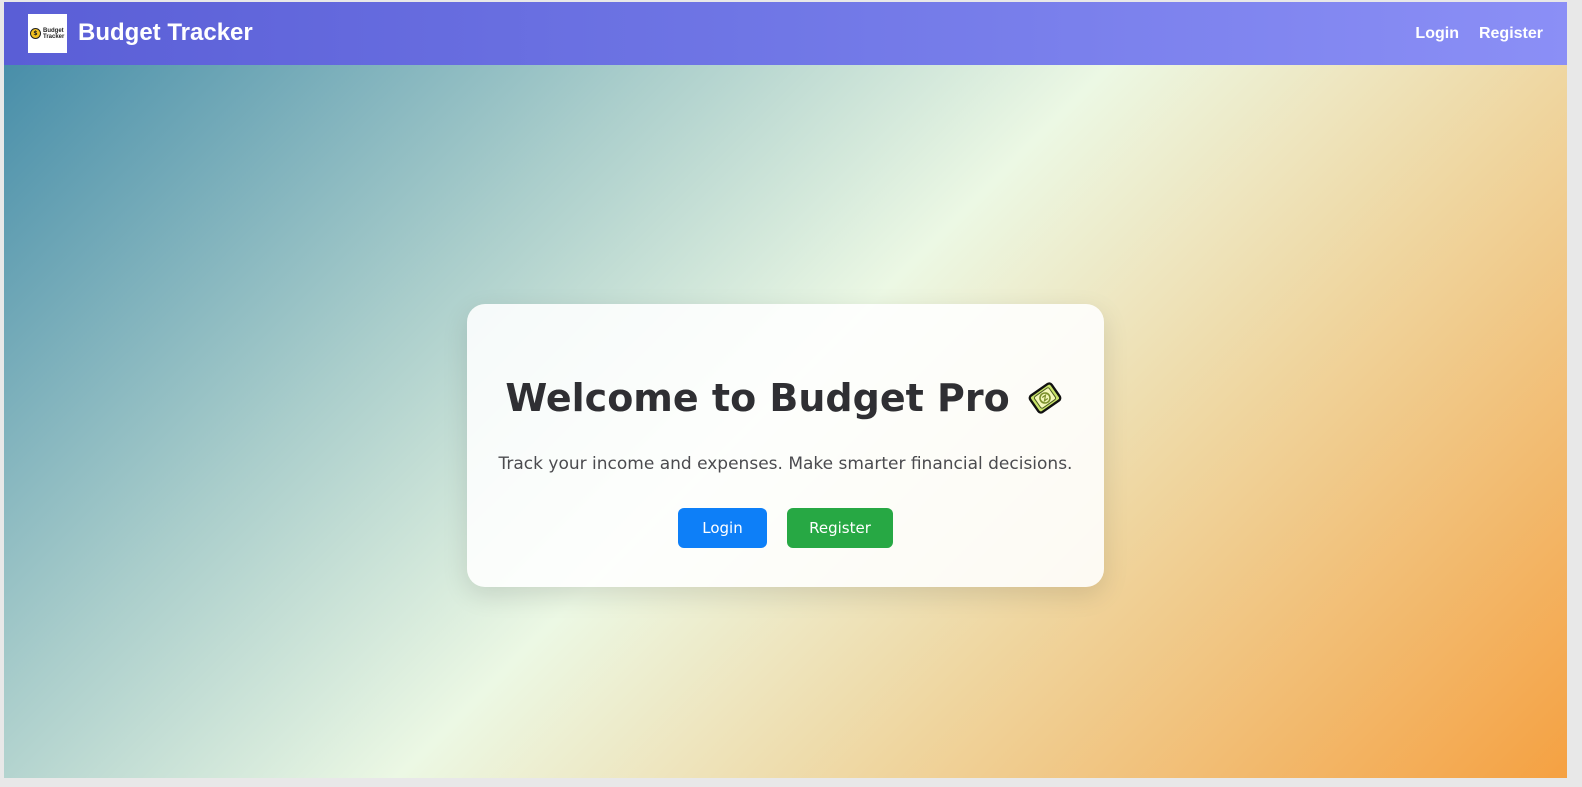 This screenshot has height=787, width=1582. I want to click on title-row: Welcome to Budget Pro, so click(785, 398).